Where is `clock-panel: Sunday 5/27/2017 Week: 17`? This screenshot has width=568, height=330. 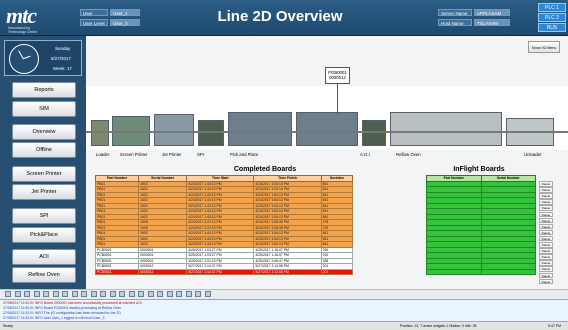 clock-panel: Sunday 5/27/2017 Week: 17 is located at coordinates (43, 58).